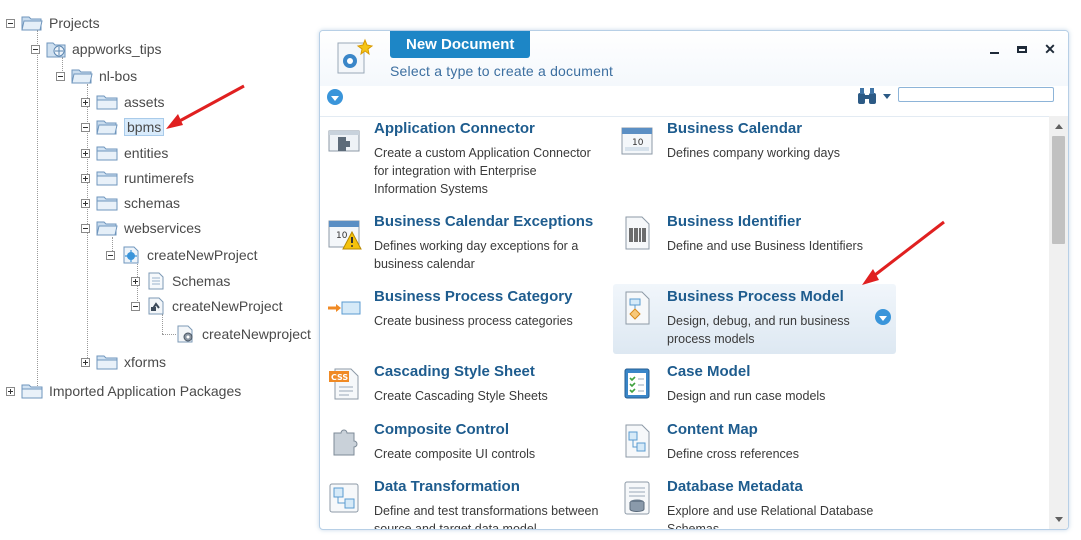 Image resolution: width=1081 pixels, height=540 pixels. What do you see at coordinates (131, 255) in the screenshot?
I see `web-service-icon` at bounding box center [131, 255].